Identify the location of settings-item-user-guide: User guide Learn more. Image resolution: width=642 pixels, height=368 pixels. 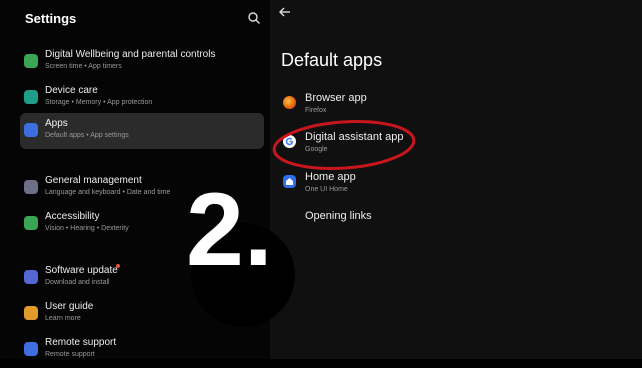
(142, 314).